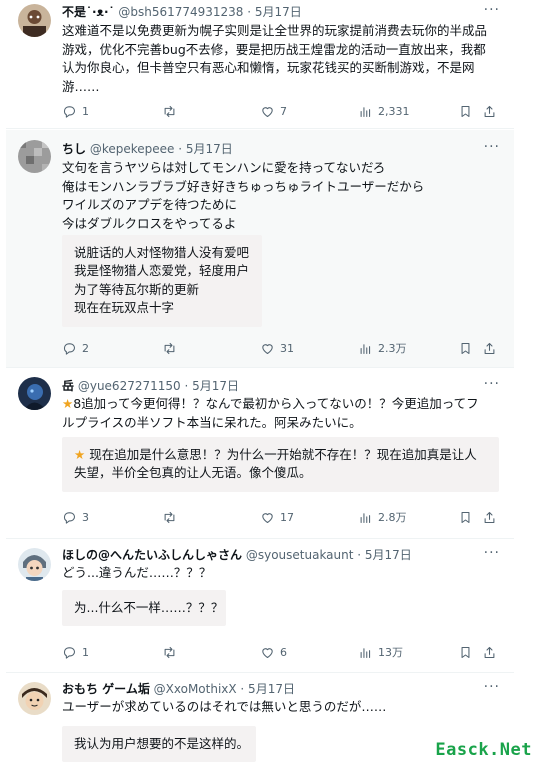 The height and width of the screenshot is (765, 540). Describe the element at coordinates (329, 555) in the screenshot. I see `handle-and-date: @syousetuakaunt · 5月17日` at that location.